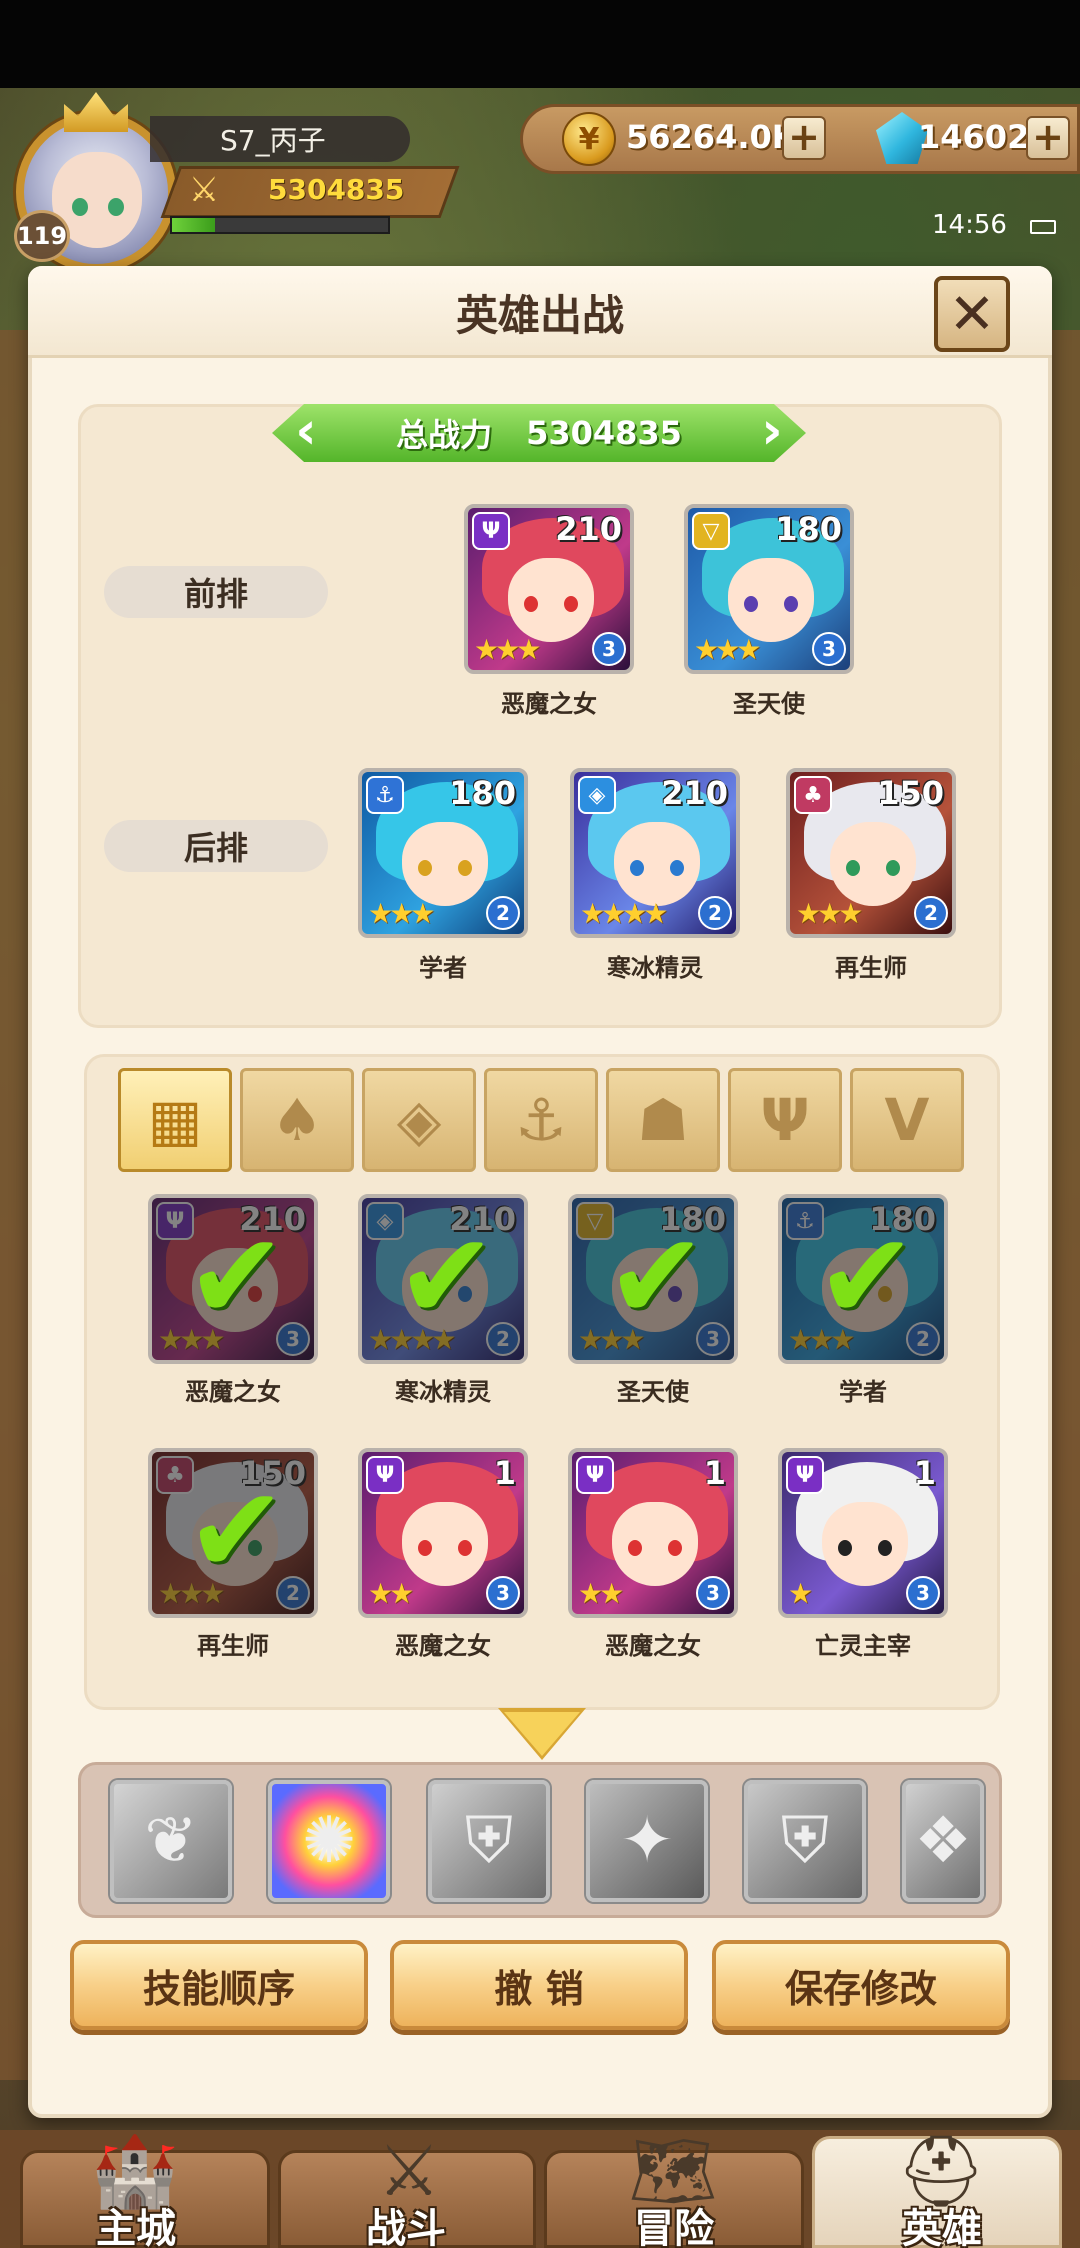 Image resolution: width=1080 pixels, height=2248 pixels. What do you see at coordinates (541, 1120) in the screenshot?
I see `anchor-icon: ⚓` at bounding box center [541, 1120].